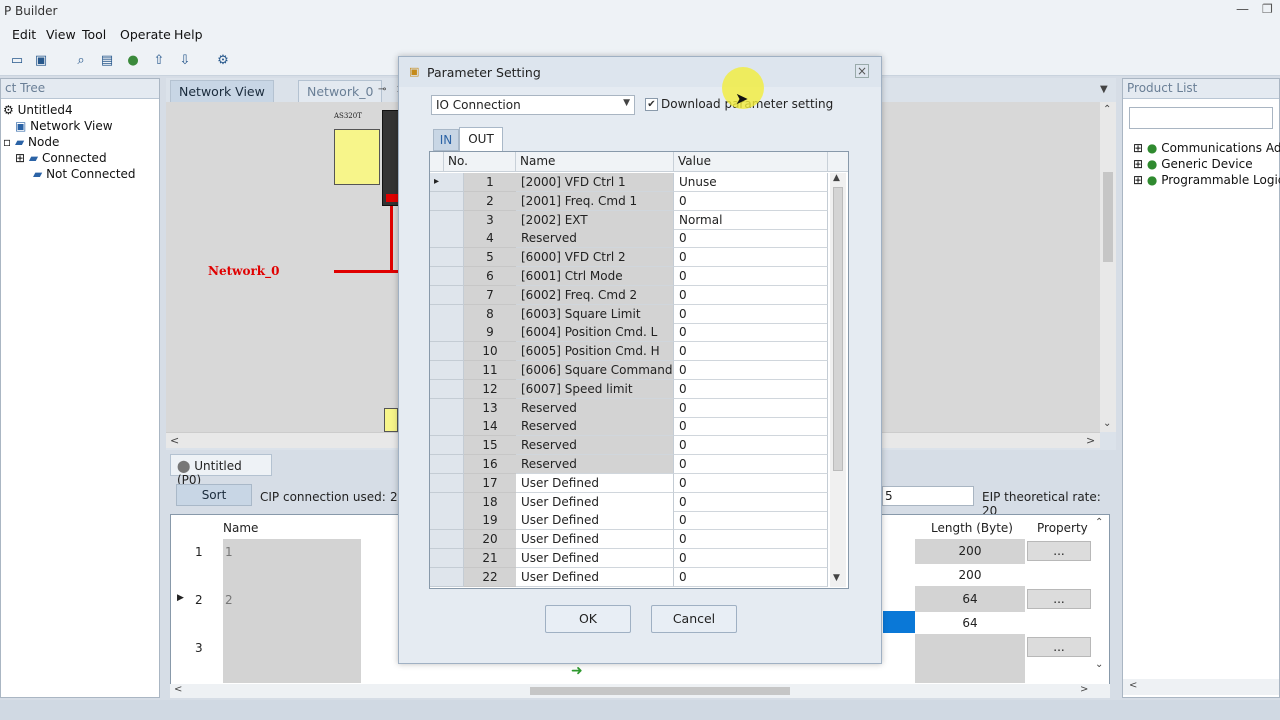 The width and height of the screenshot is (1280, 720). I want to click on save-icon: ▣, so click(41, 61).